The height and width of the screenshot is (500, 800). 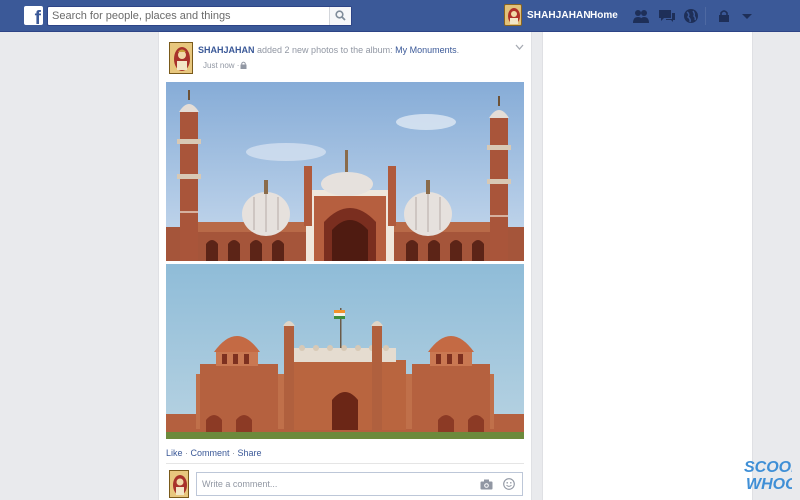 I want to click on watermark-line-1: SCOOP, so click(x=768, y=467).